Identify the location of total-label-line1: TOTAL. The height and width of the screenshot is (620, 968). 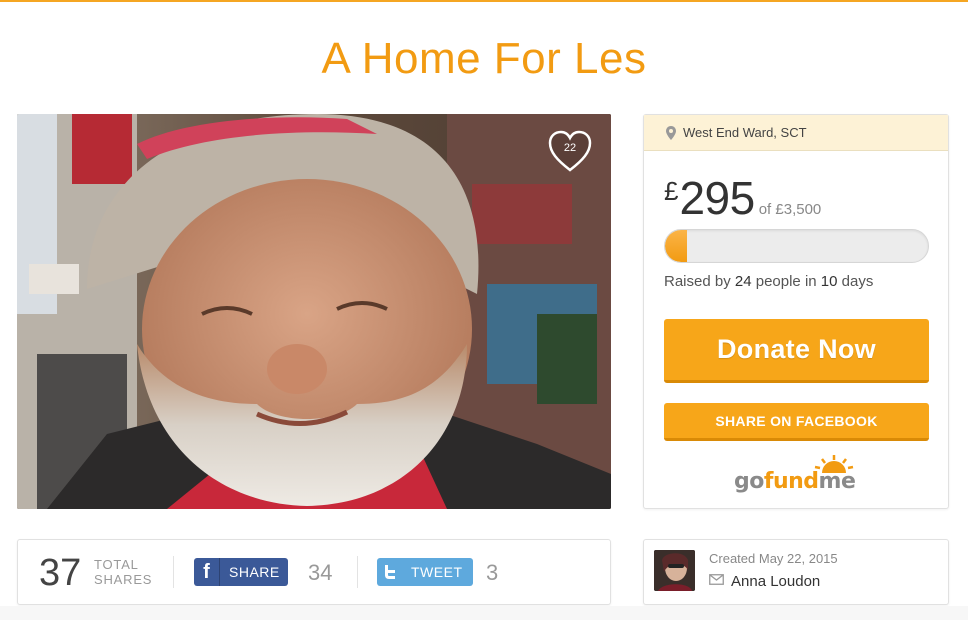
(116, 564).